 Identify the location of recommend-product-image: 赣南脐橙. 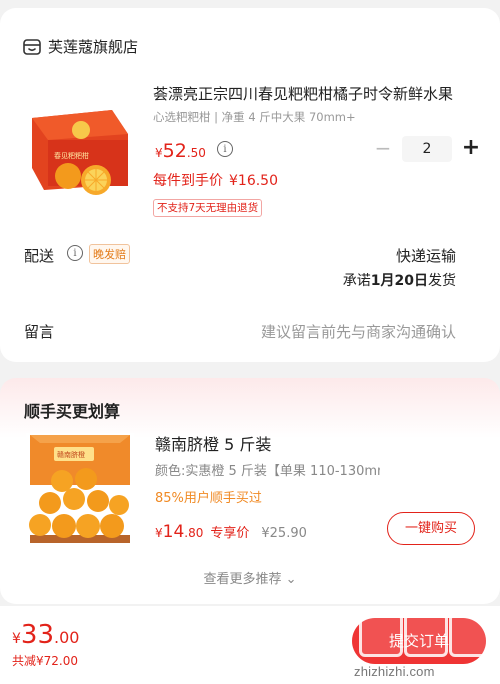
(80, 490).